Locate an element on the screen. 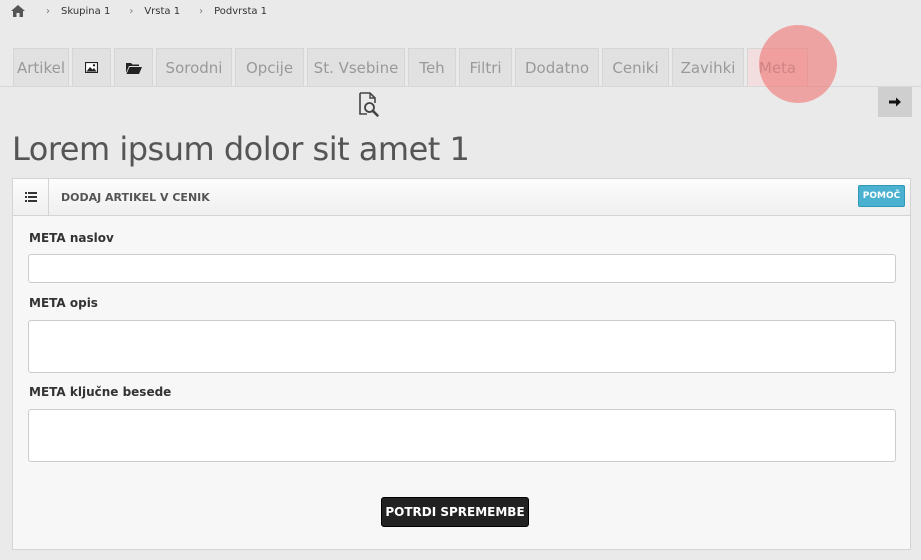 The width and height of the screenshot is (921, 560). page-title: Lorem ipsum dolor sit amet 1 is located at coordinates (241, 149).